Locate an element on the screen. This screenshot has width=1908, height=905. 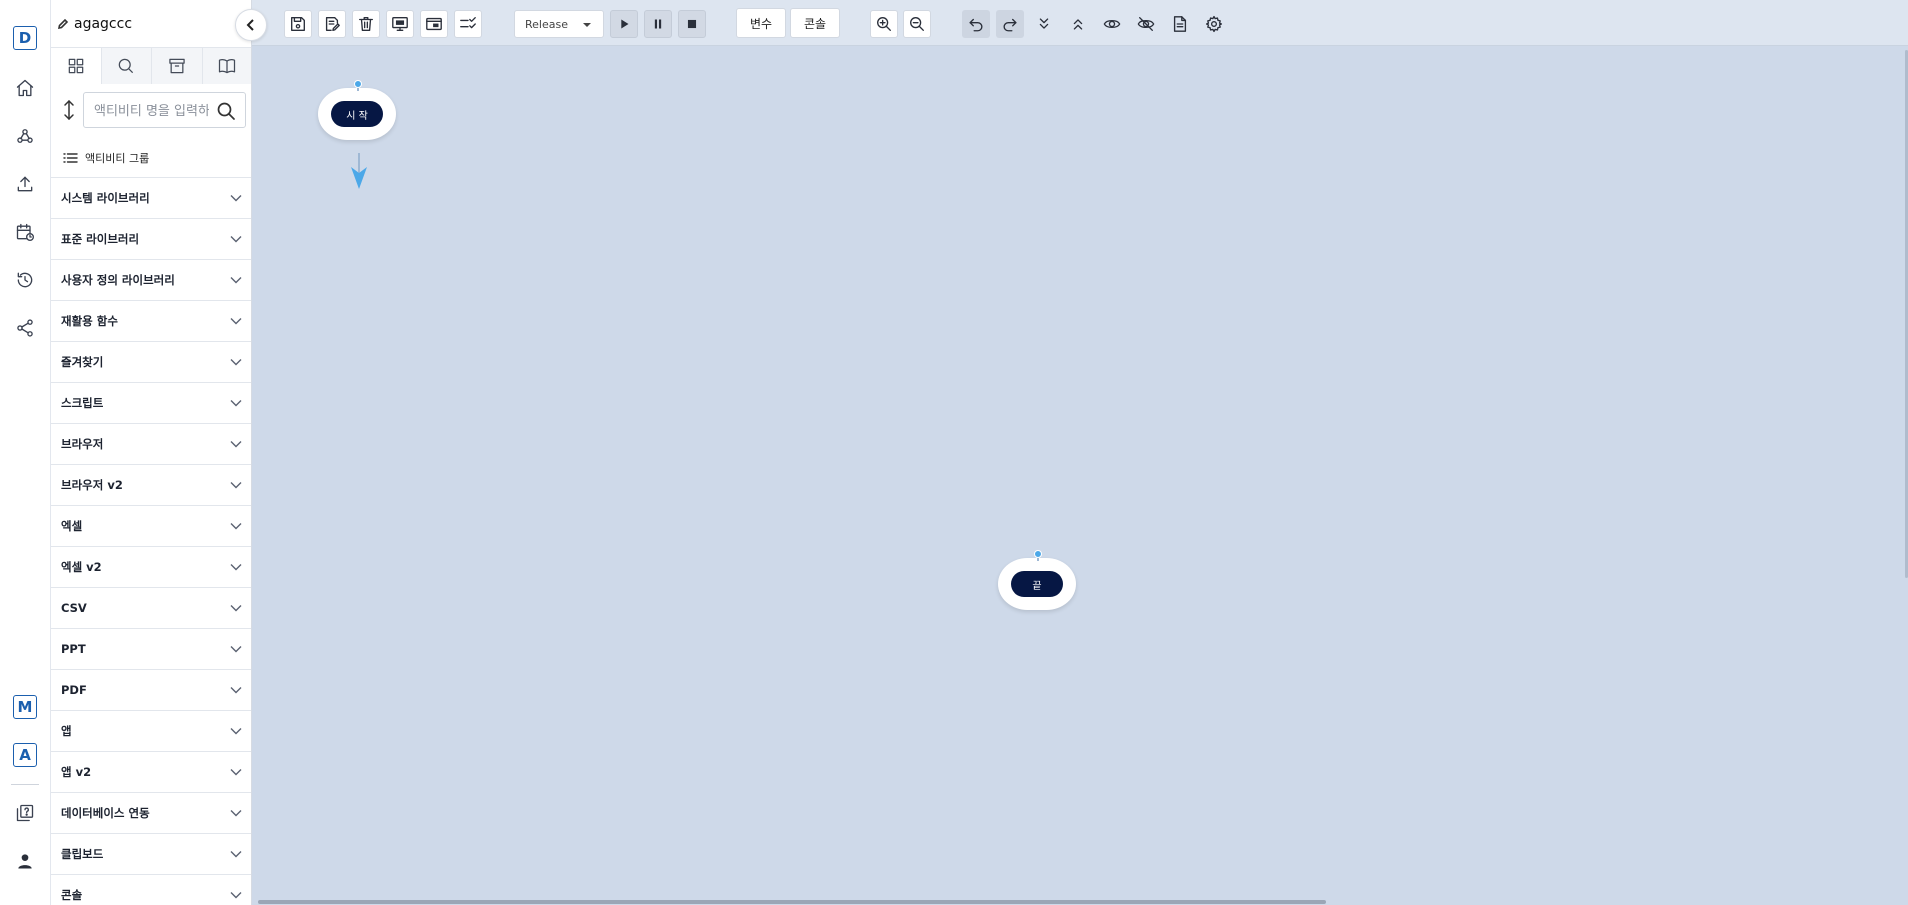
category-label: 데이터베이스 연동 is located at coordinates (105, 813).